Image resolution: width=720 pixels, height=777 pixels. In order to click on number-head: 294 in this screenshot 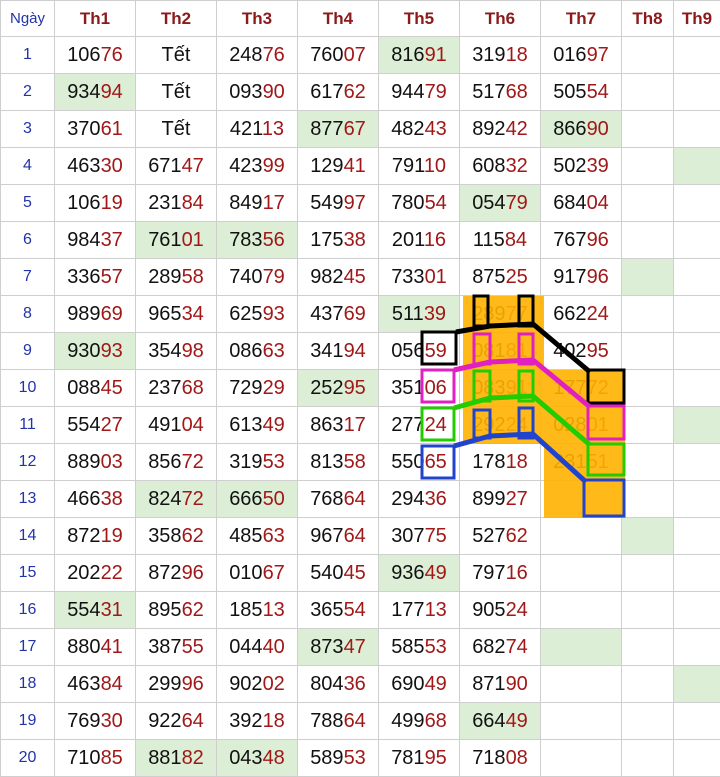, I will do `click(407, 499)`.